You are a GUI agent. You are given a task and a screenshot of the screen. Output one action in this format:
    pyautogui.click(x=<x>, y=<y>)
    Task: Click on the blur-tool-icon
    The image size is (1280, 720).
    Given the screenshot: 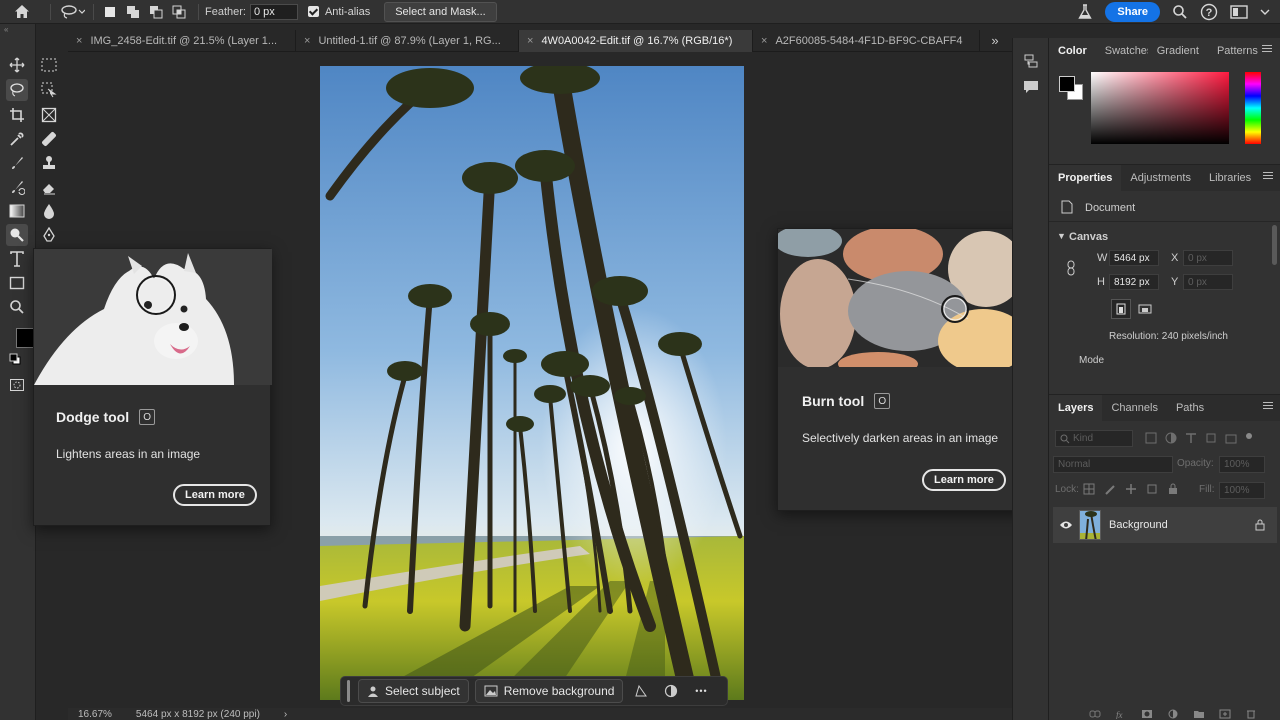 What is the action you would take?
    pyautogui.click(x=49, y=211)
    